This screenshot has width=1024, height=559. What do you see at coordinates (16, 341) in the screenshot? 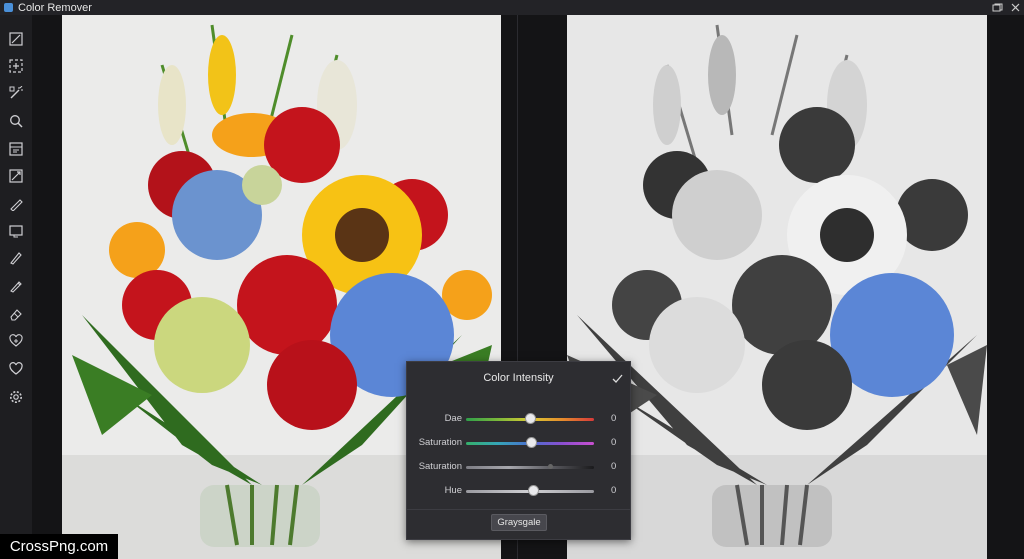
I see `heal-icon` at bounding box center [16, 341].